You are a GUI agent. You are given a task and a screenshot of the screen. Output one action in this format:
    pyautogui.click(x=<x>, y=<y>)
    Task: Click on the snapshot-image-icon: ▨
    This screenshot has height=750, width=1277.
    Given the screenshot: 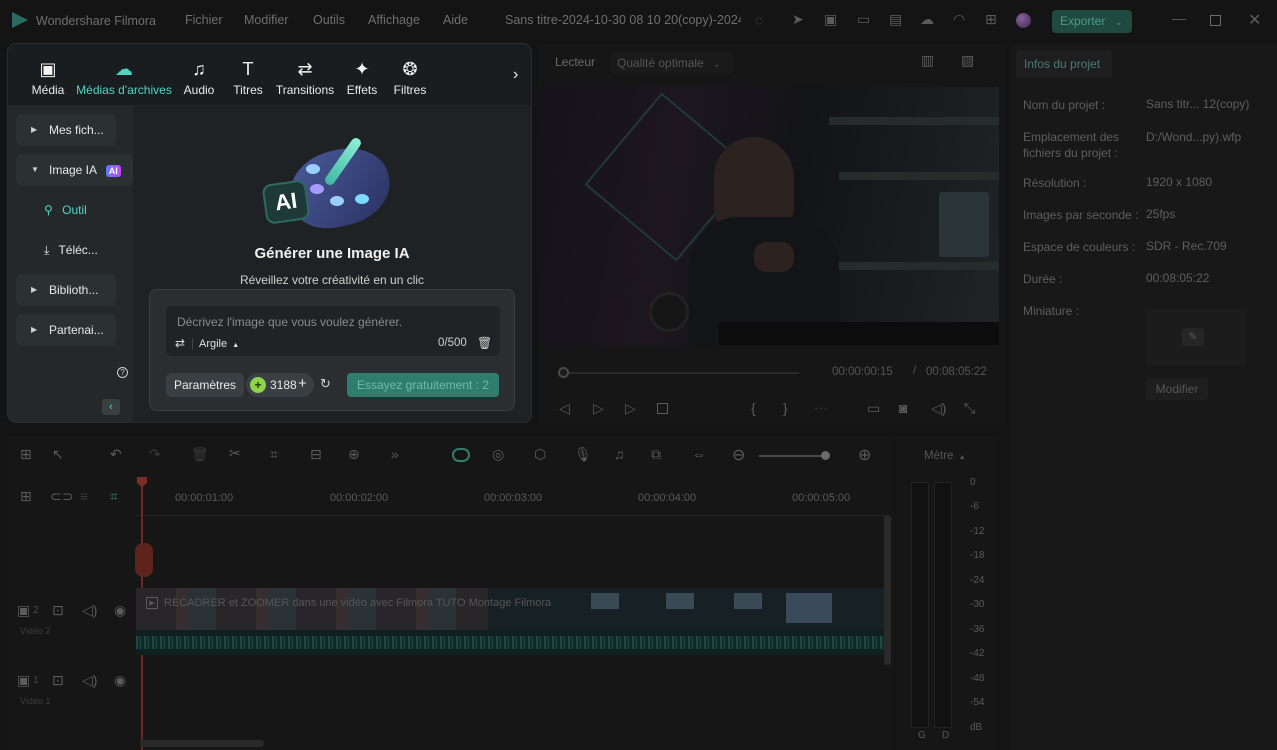 What is the action you would take?
    pyautogui.click(x=967, y=60)
    